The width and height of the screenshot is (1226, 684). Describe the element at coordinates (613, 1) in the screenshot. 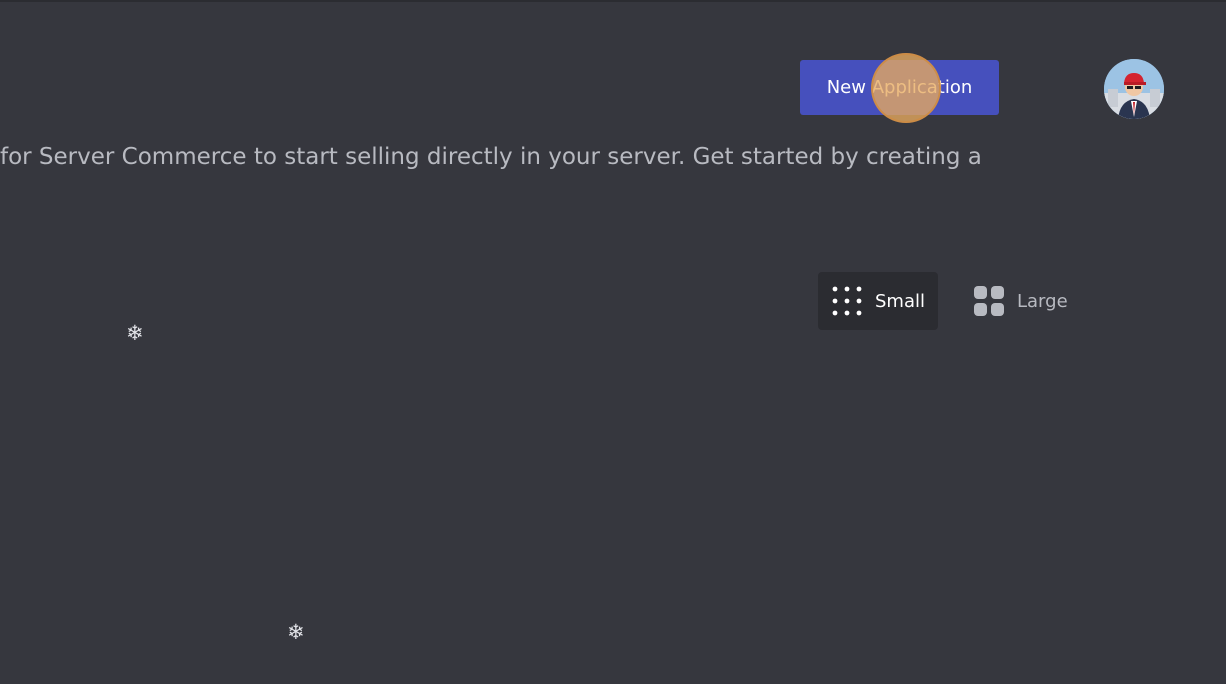

I see `top-divider` at that location.